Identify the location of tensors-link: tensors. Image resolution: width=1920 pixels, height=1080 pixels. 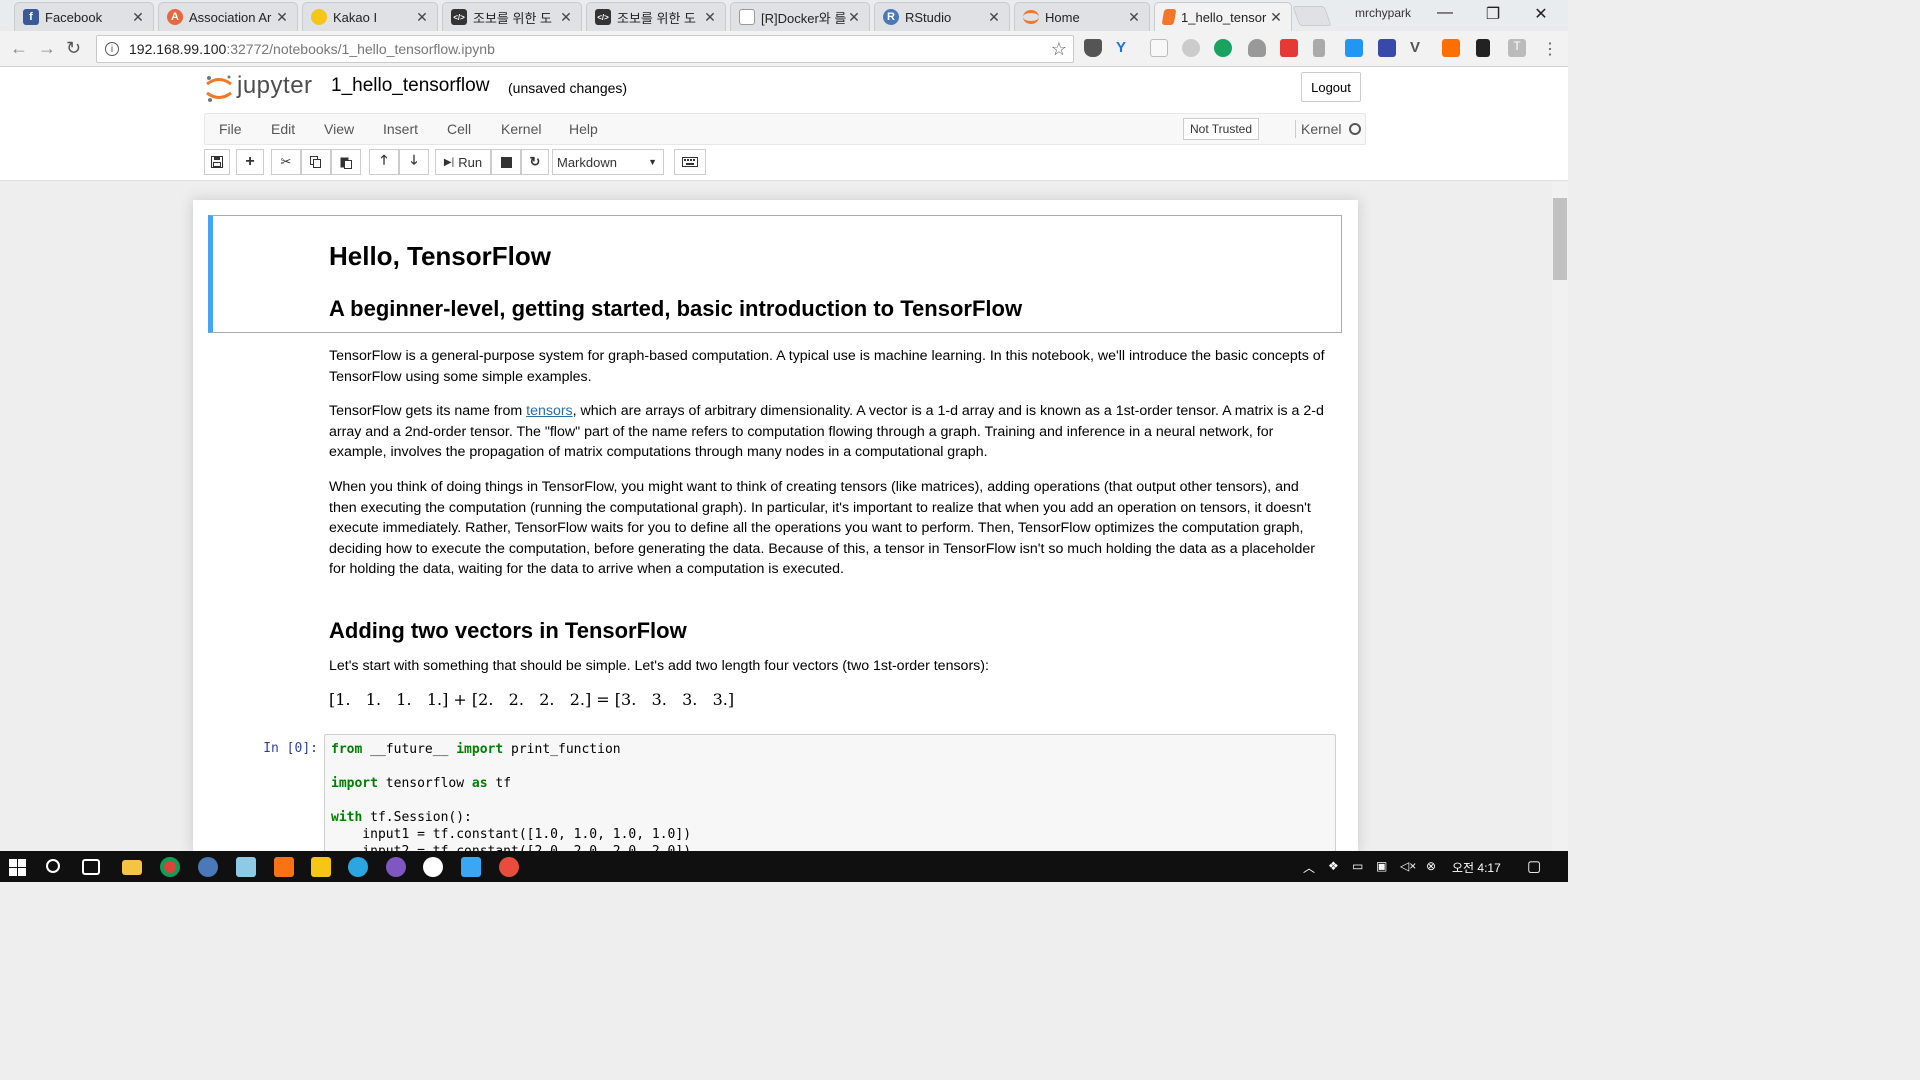
(549, 411).